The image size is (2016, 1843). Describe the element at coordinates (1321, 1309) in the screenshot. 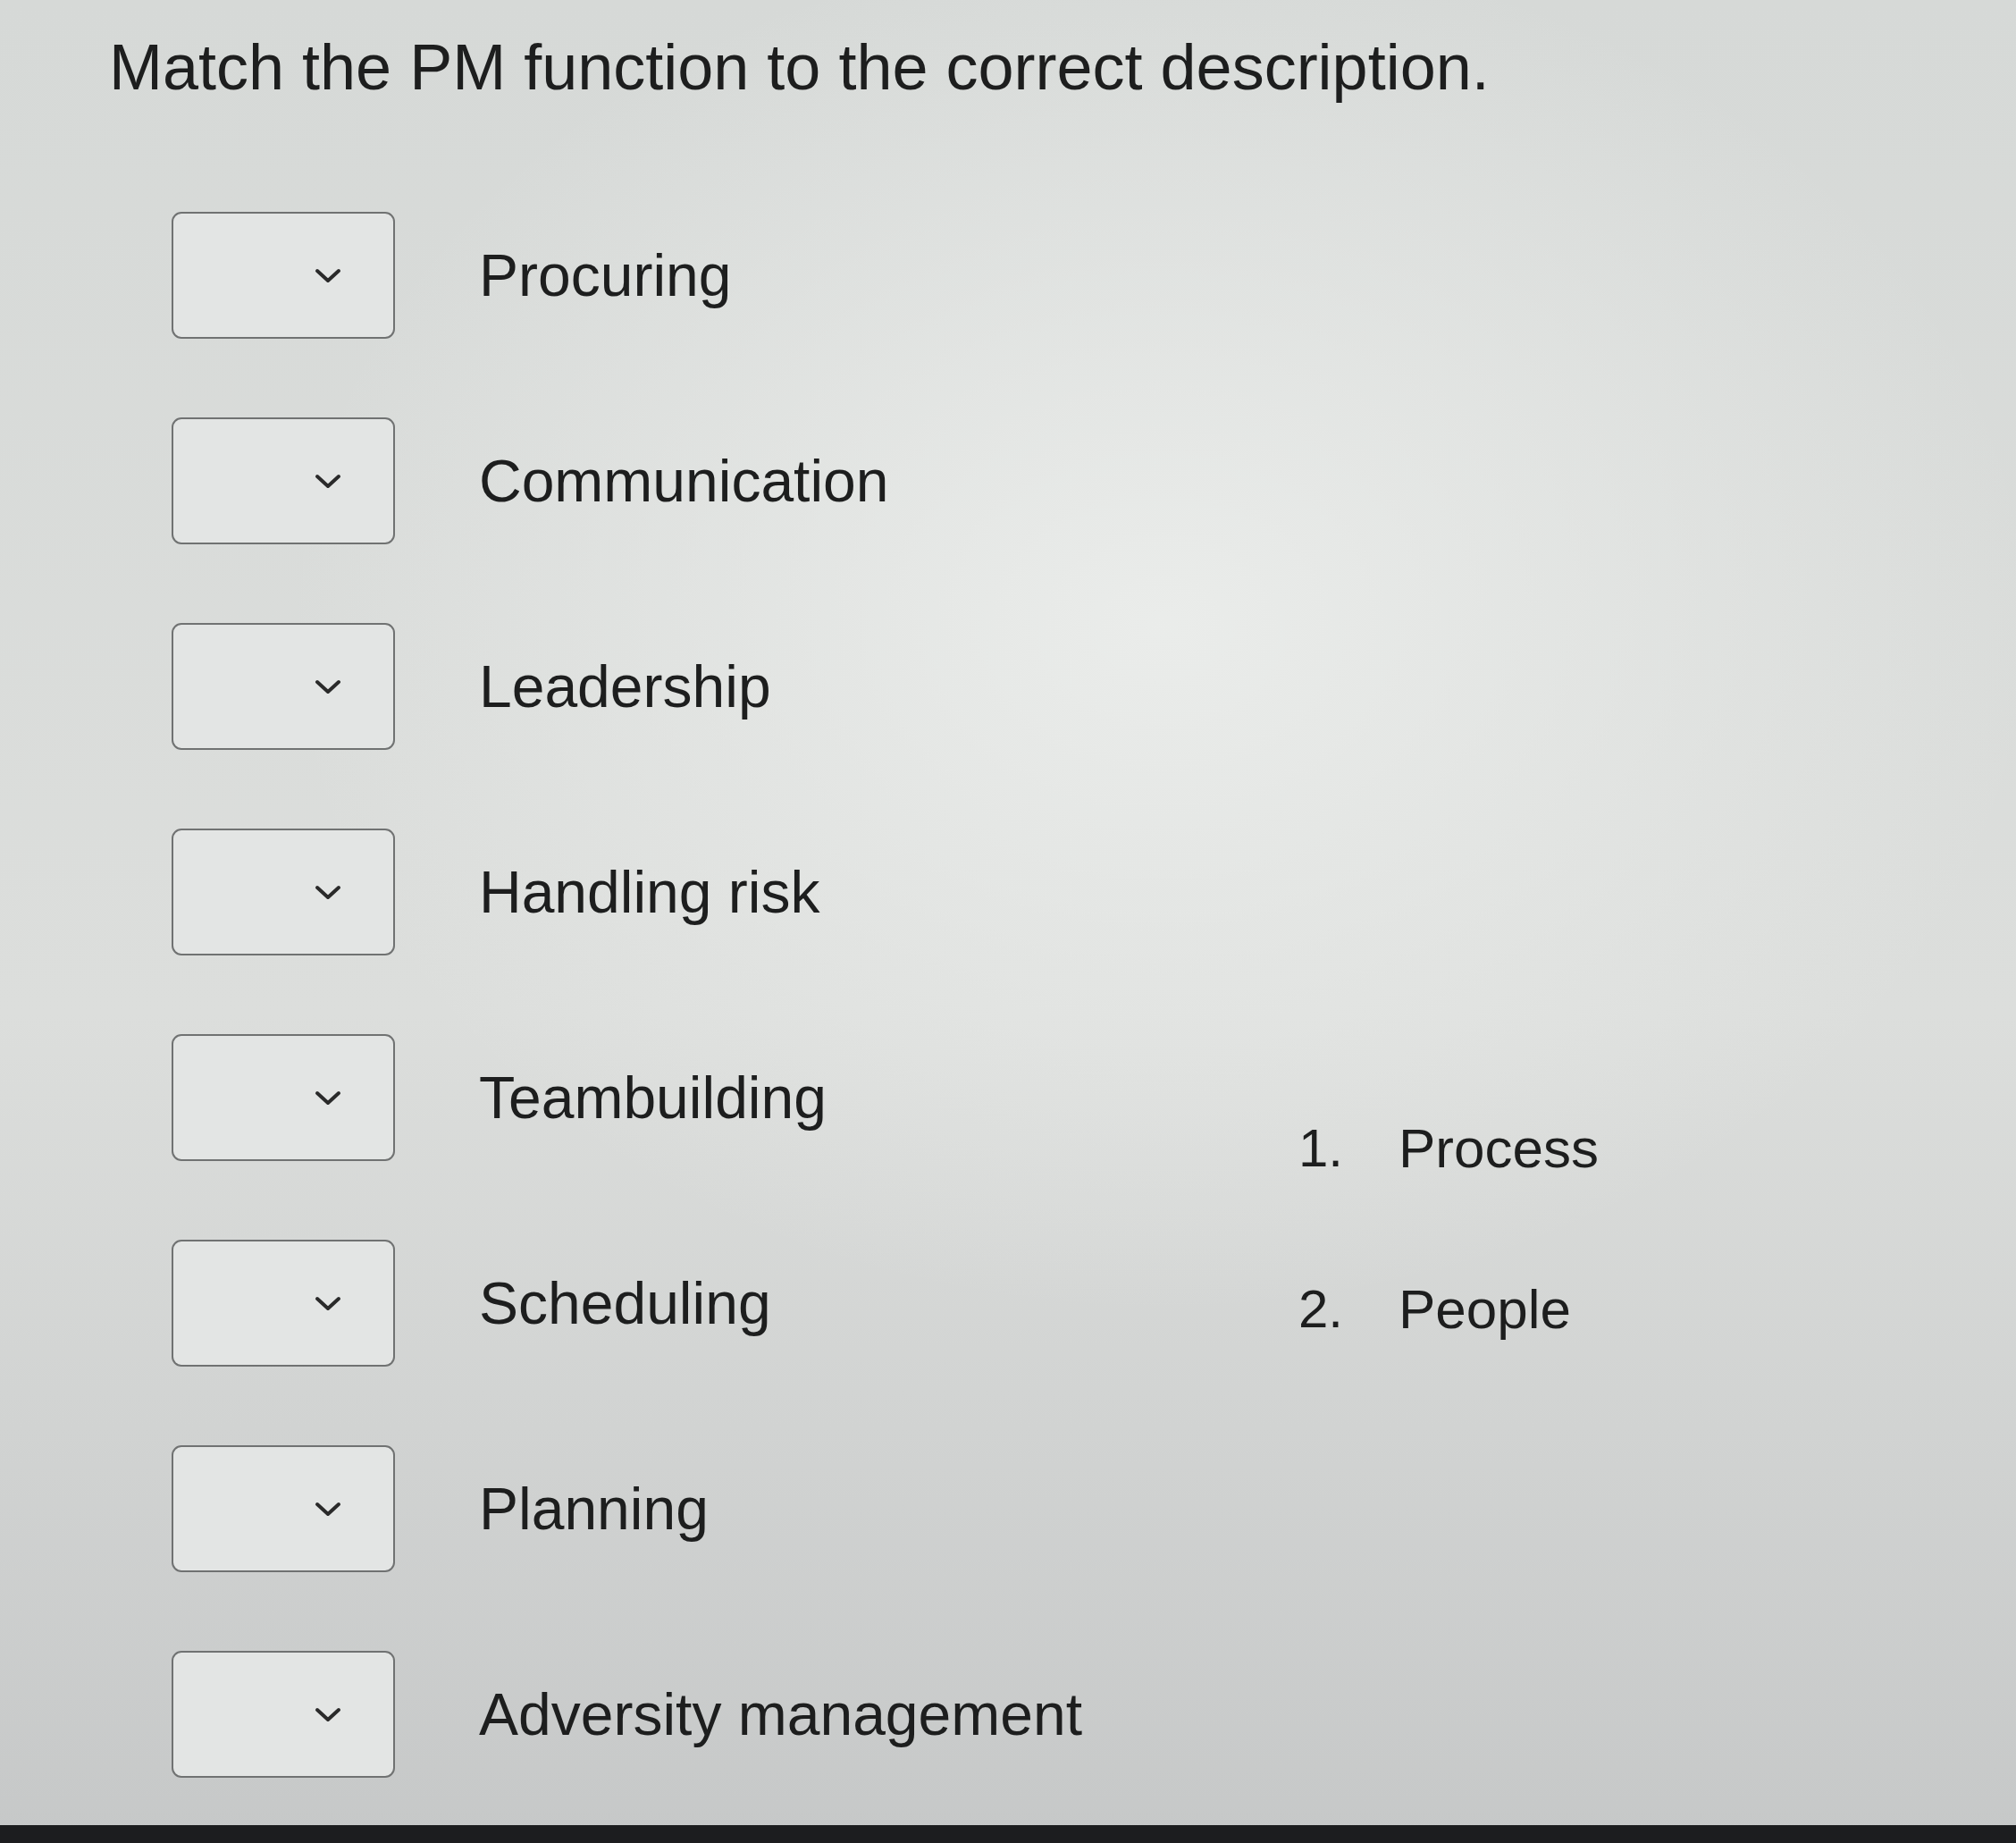

I see `list-number: 2.` at that location.